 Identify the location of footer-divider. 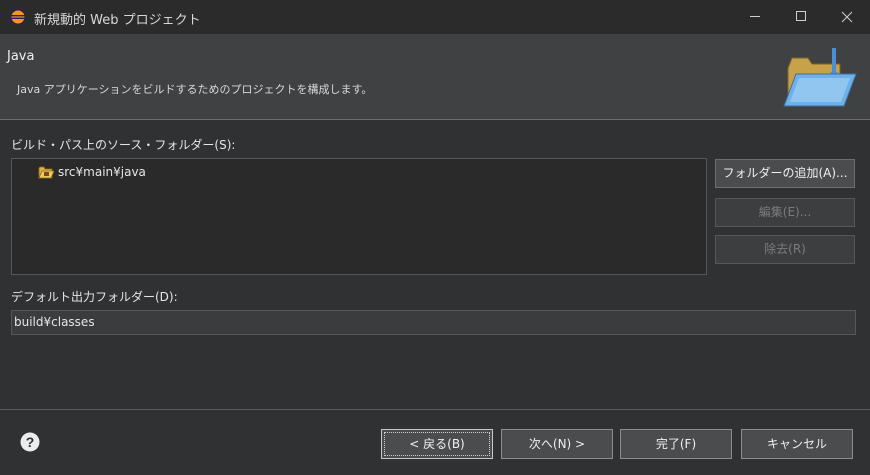
(435, 409).